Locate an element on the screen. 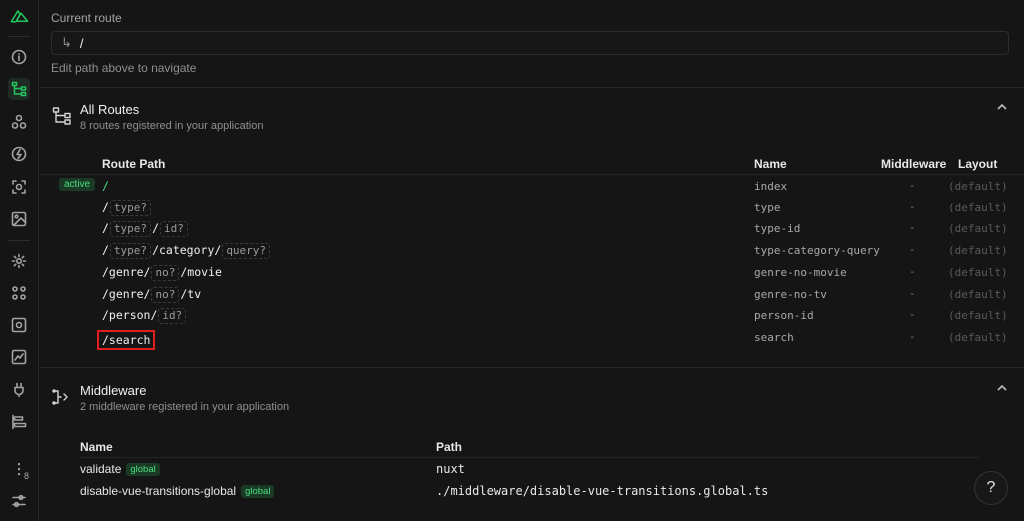  middleware-row: validate global nuxt is located at coordinates (532, 469).